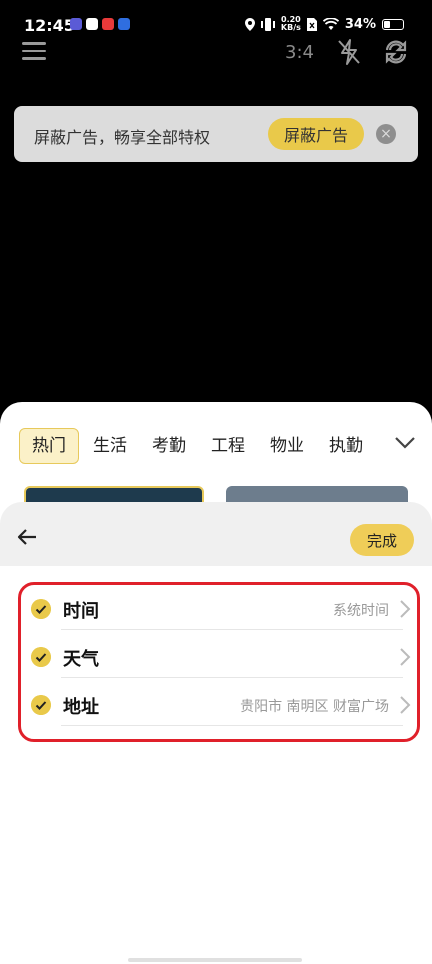 The height and width of the screenshot is (964, 432). Describe the element at coordinates (361, 611) in the screenshot. I see `field-value: 系统时间` at that location.